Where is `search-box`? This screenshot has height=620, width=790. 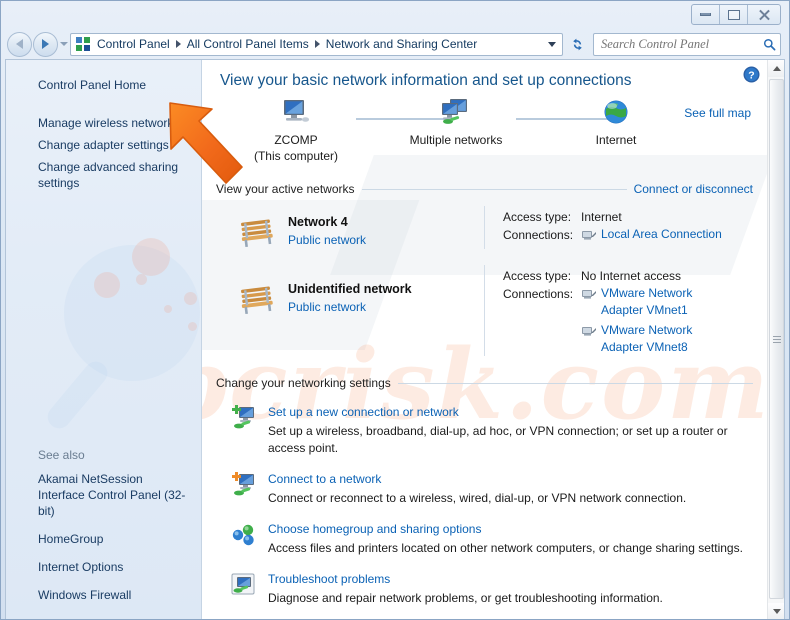
search-box is located at coordinates (687, 44).